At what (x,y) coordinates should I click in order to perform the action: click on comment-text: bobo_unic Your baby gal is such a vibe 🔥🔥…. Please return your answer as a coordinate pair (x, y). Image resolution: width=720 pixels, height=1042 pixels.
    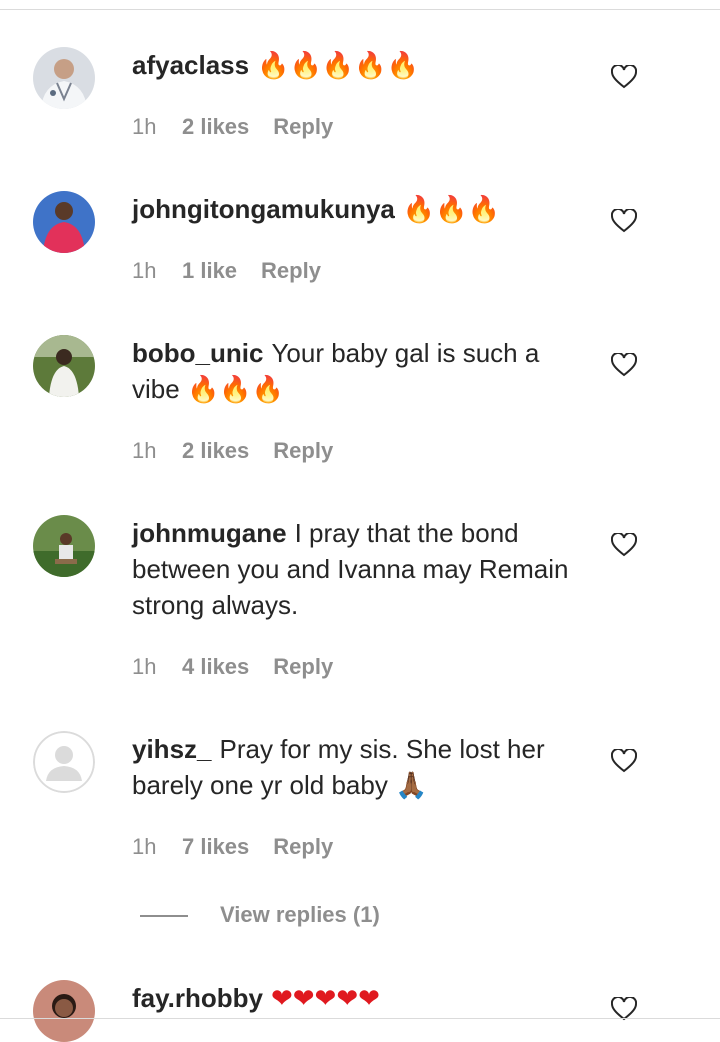
    Looking at the image, I should click on (357, 371).